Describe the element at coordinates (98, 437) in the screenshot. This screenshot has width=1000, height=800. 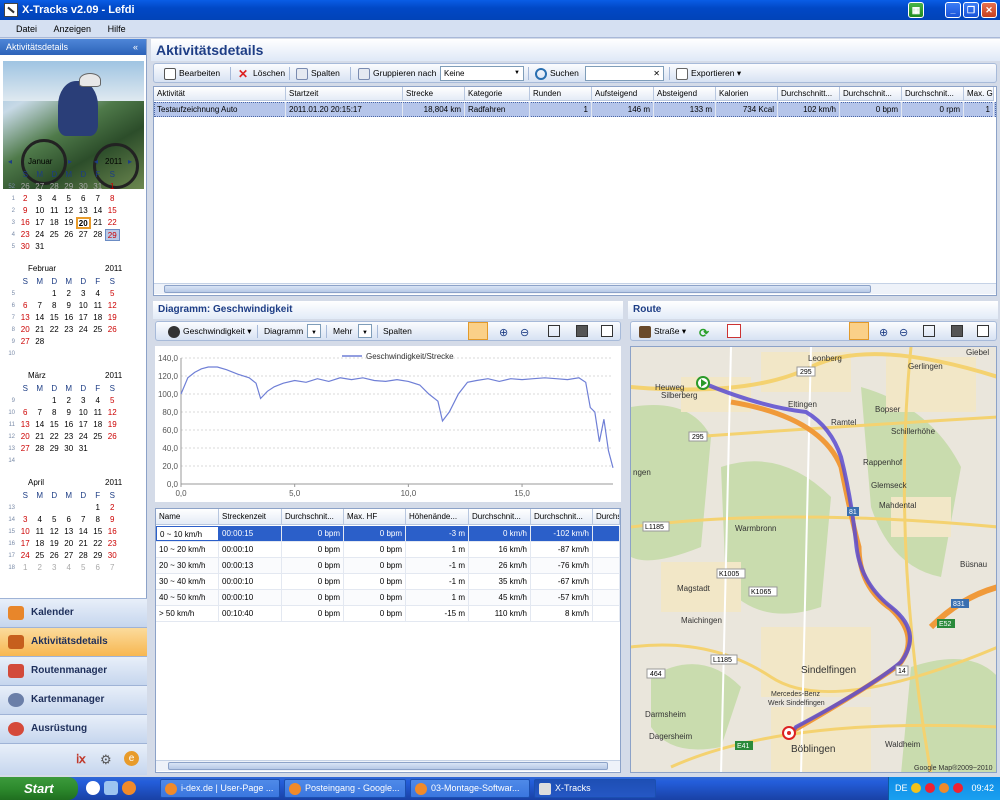
I see `calendar-day: 25` at that location.